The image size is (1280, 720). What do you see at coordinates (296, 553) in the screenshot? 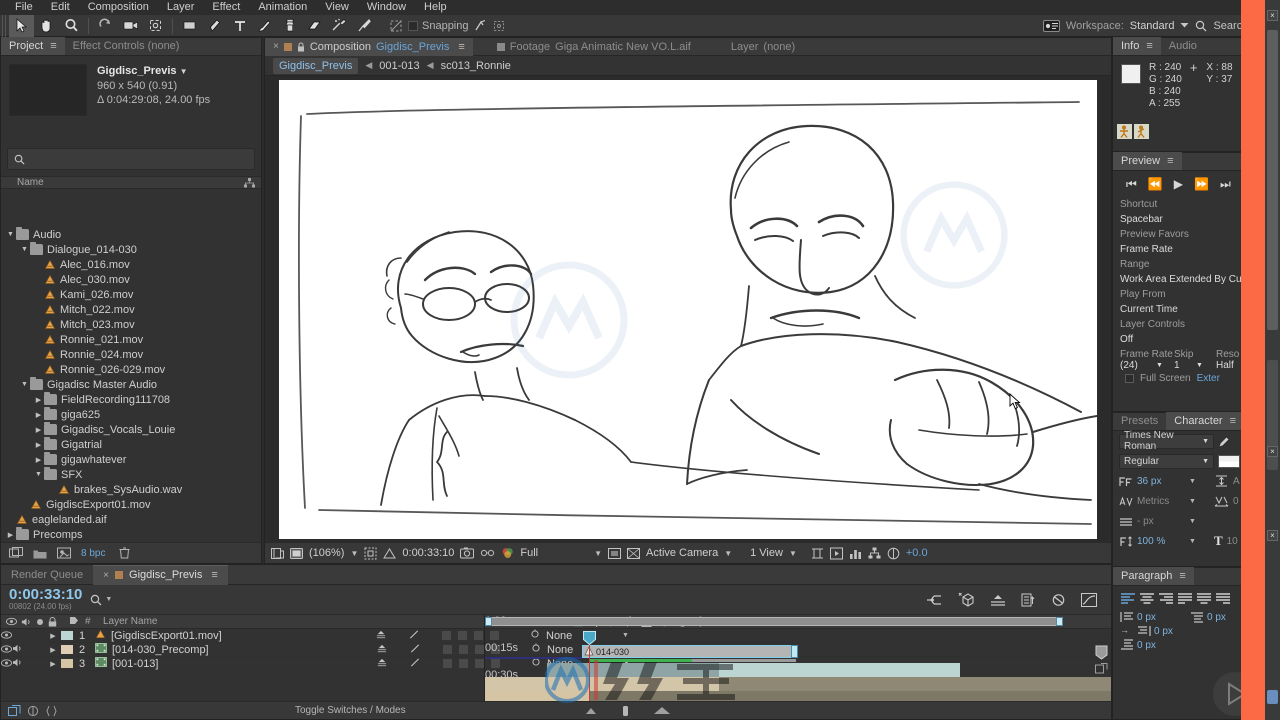
I see `main-viewer-icon` at bounding box center [296, 553].